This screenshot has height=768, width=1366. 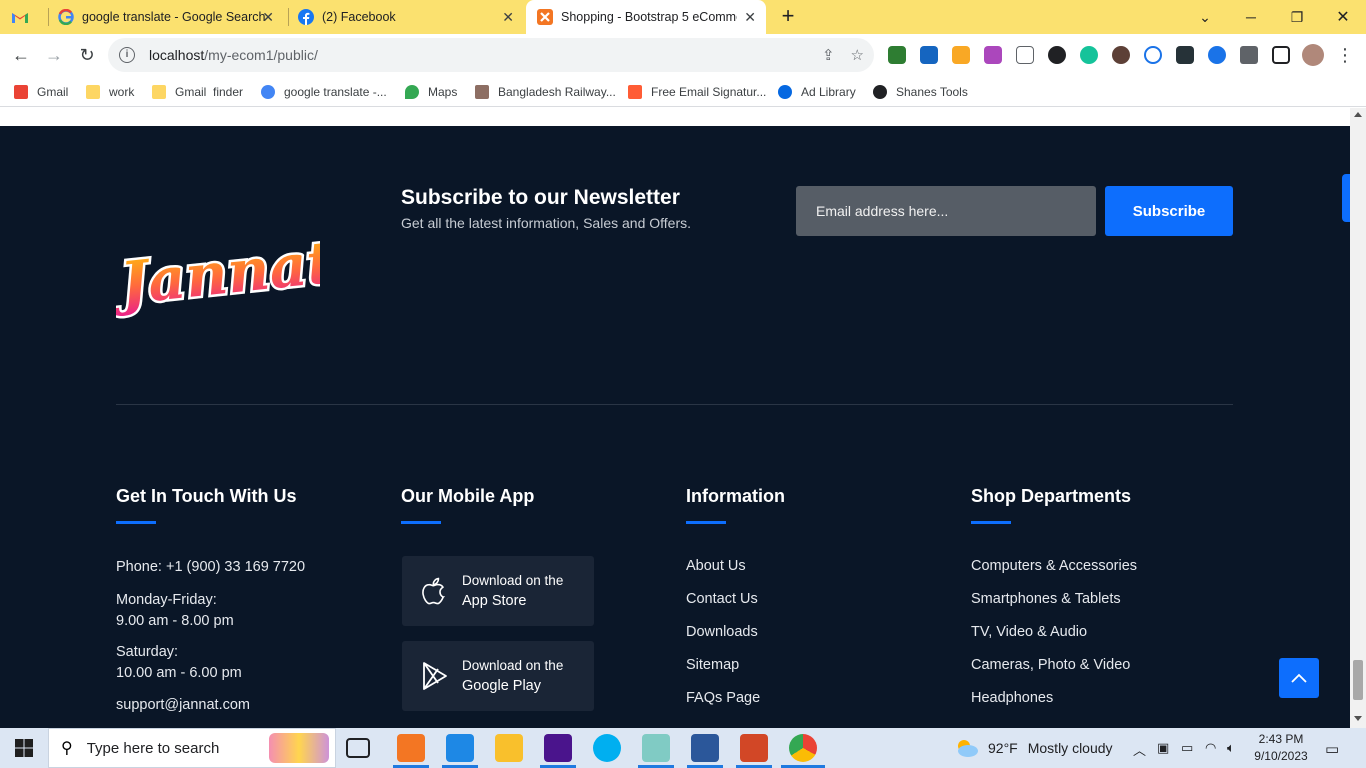 I want to click on bookmark-gmail: Gmail, so click(x=41, y=92).